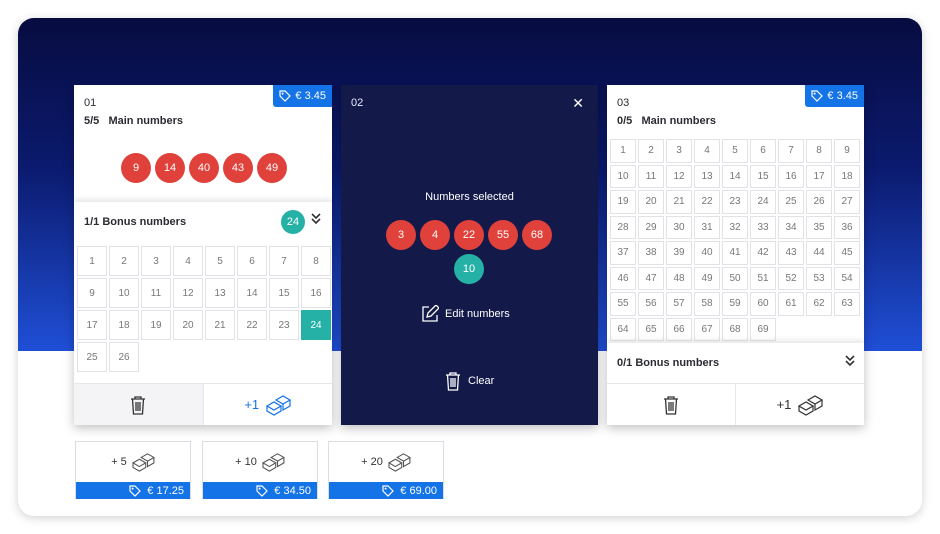 This screenshot has height=534, width=940. Describe the element at coordinates (204, 168) in the screenshot. I see `ball: 40` at that location.